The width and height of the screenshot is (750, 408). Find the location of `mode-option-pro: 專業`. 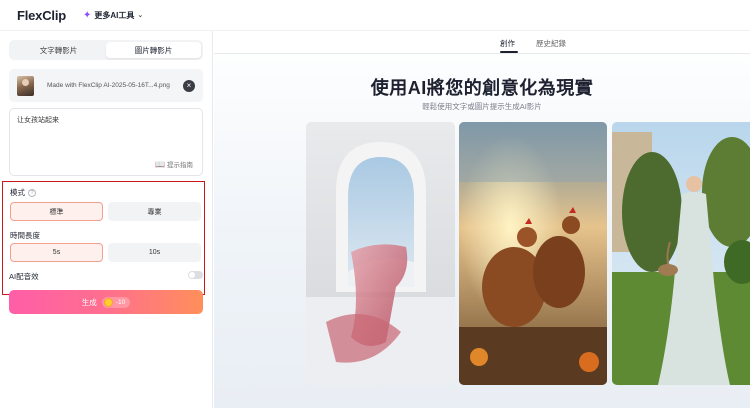

mode-option-pro: 專業 is located at coordinates (154, 211).